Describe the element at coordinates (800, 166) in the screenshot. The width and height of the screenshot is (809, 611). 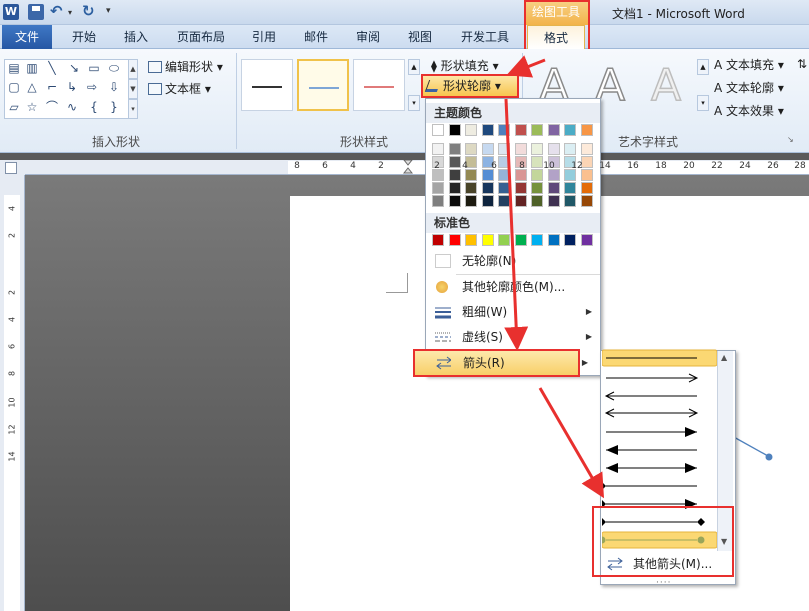
I see `ruler-tick-label: 28` at that location.